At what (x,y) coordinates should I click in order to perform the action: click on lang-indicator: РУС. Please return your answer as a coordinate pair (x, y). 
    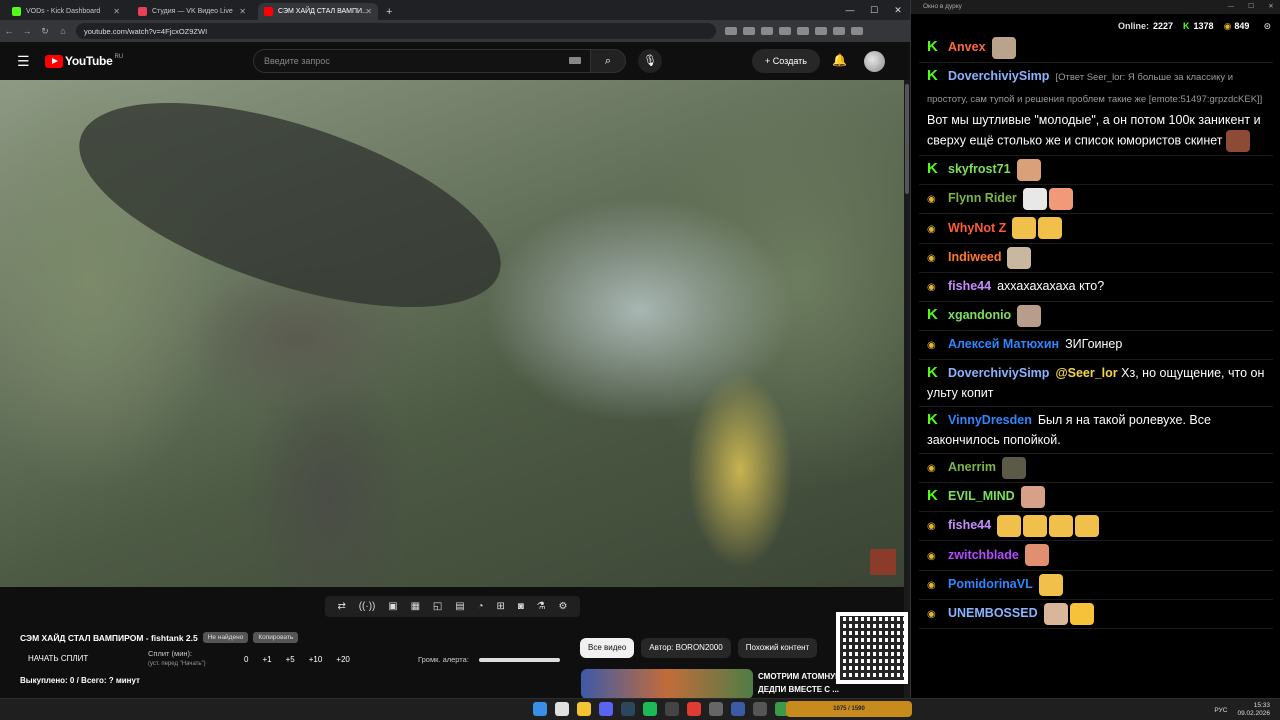
    Looking at the image, I should click on (1220, 710).